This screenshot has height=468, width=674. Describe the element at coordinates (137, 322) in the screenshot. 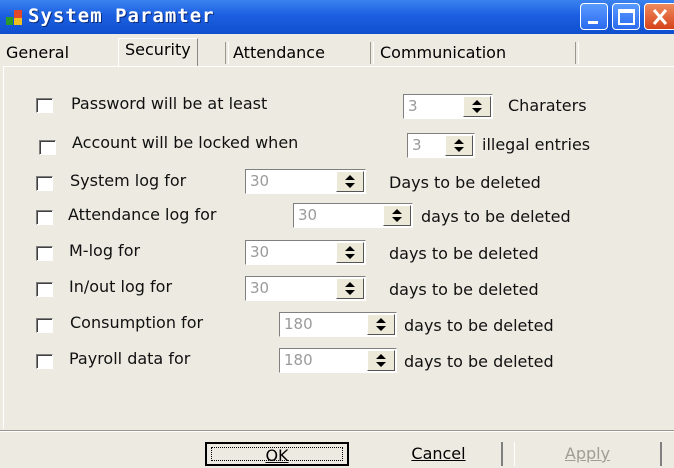

I see `consumption-label: Consumption for` at that location.